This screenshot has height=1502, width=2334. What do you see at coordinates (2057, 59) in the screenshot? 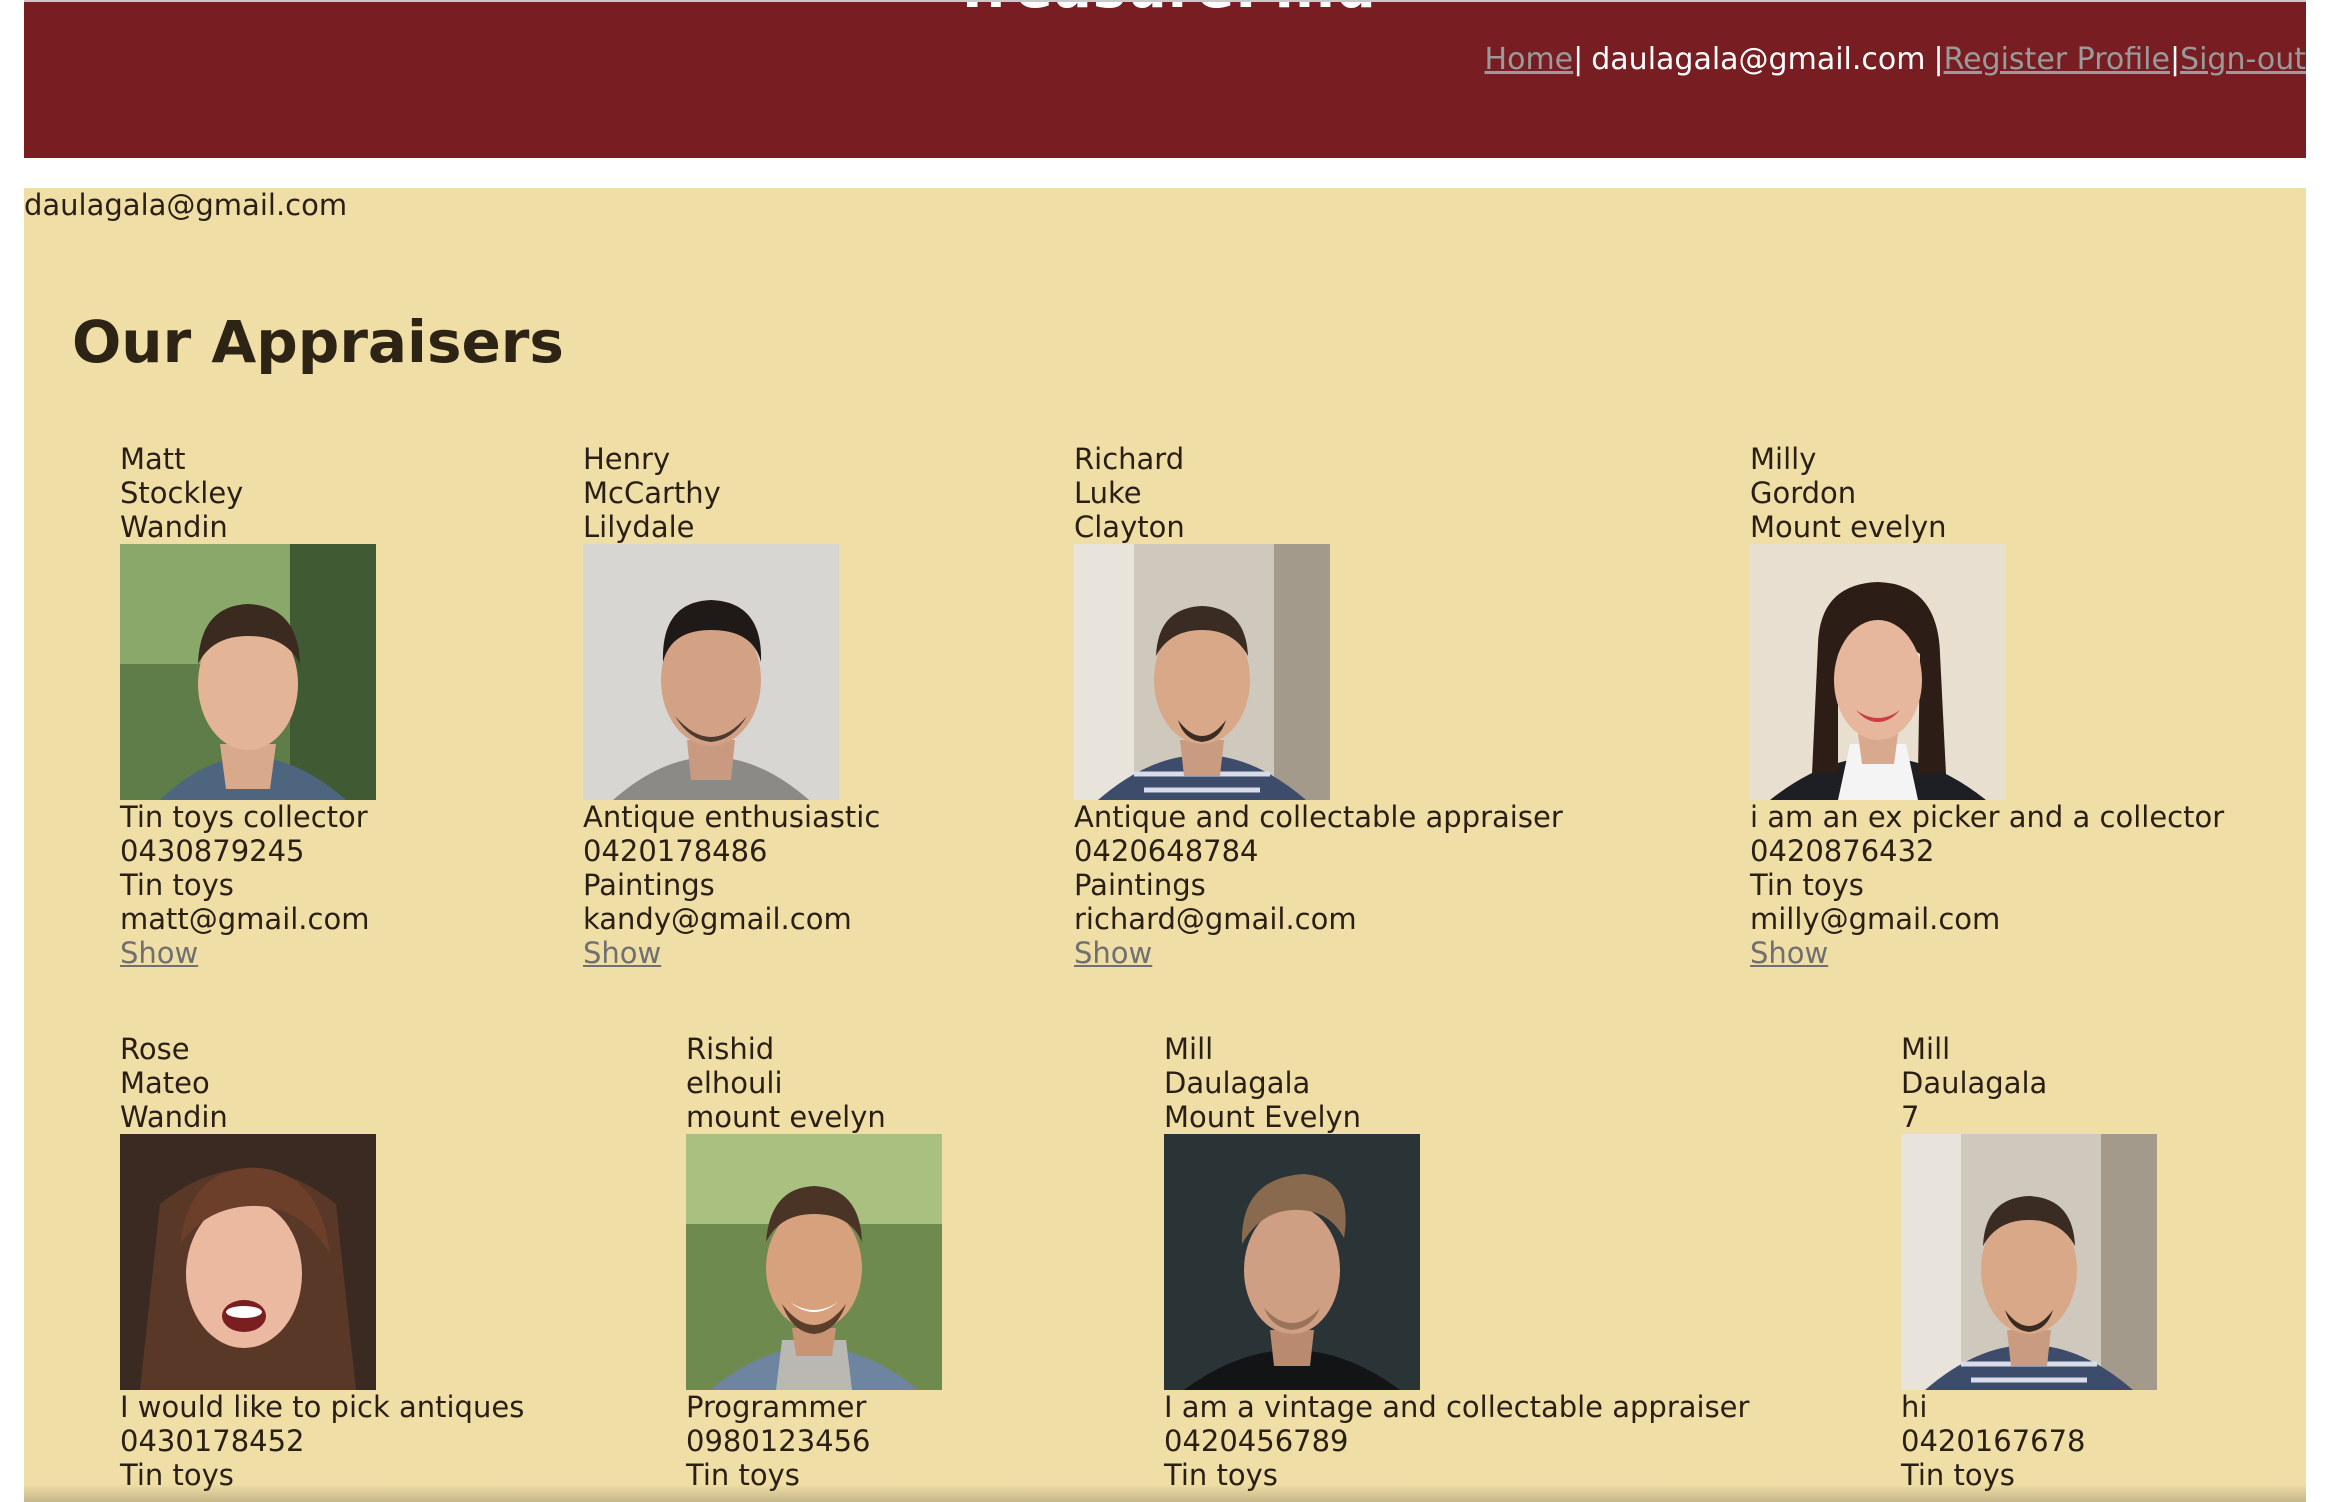
I see `nav-register-profile-link: Register Profile` at bounding box center [2057, 59].